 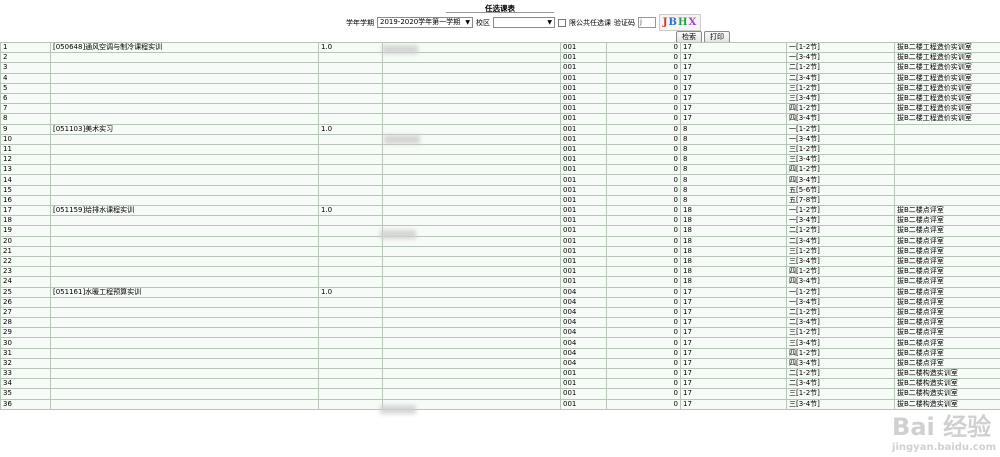 I want to click on watermark: Bai 经验 jingyan.baidu.com, so click(x=944, y=430).